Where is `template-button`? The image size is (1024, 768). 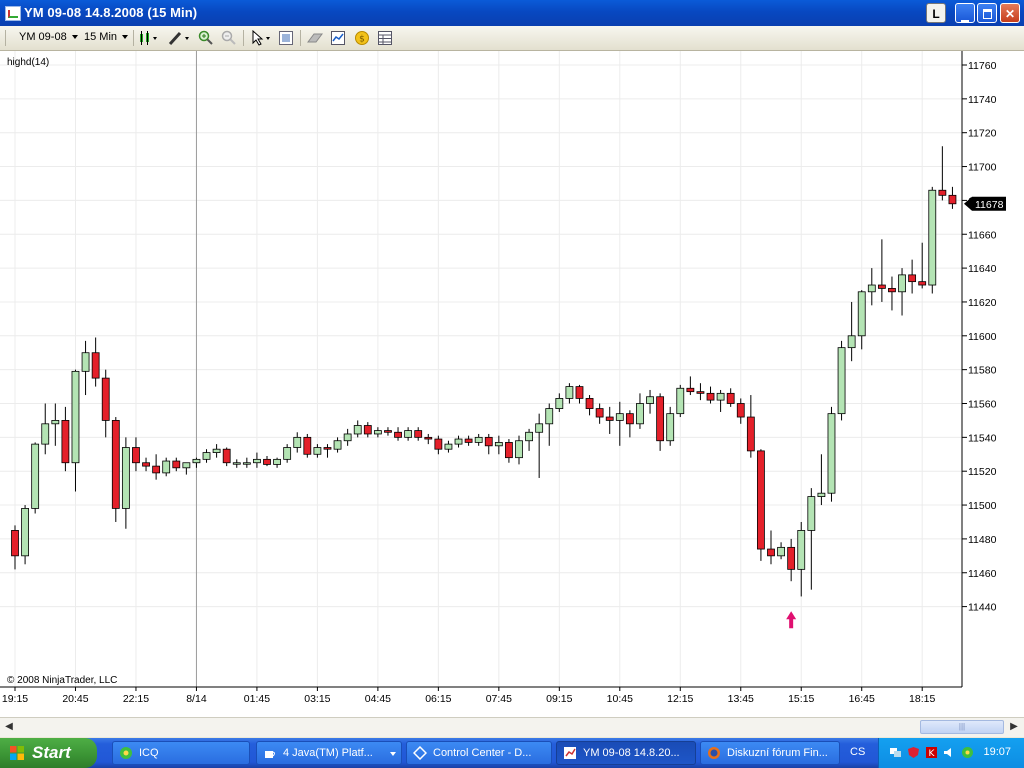
template-button is located at coordinates (385, 38).